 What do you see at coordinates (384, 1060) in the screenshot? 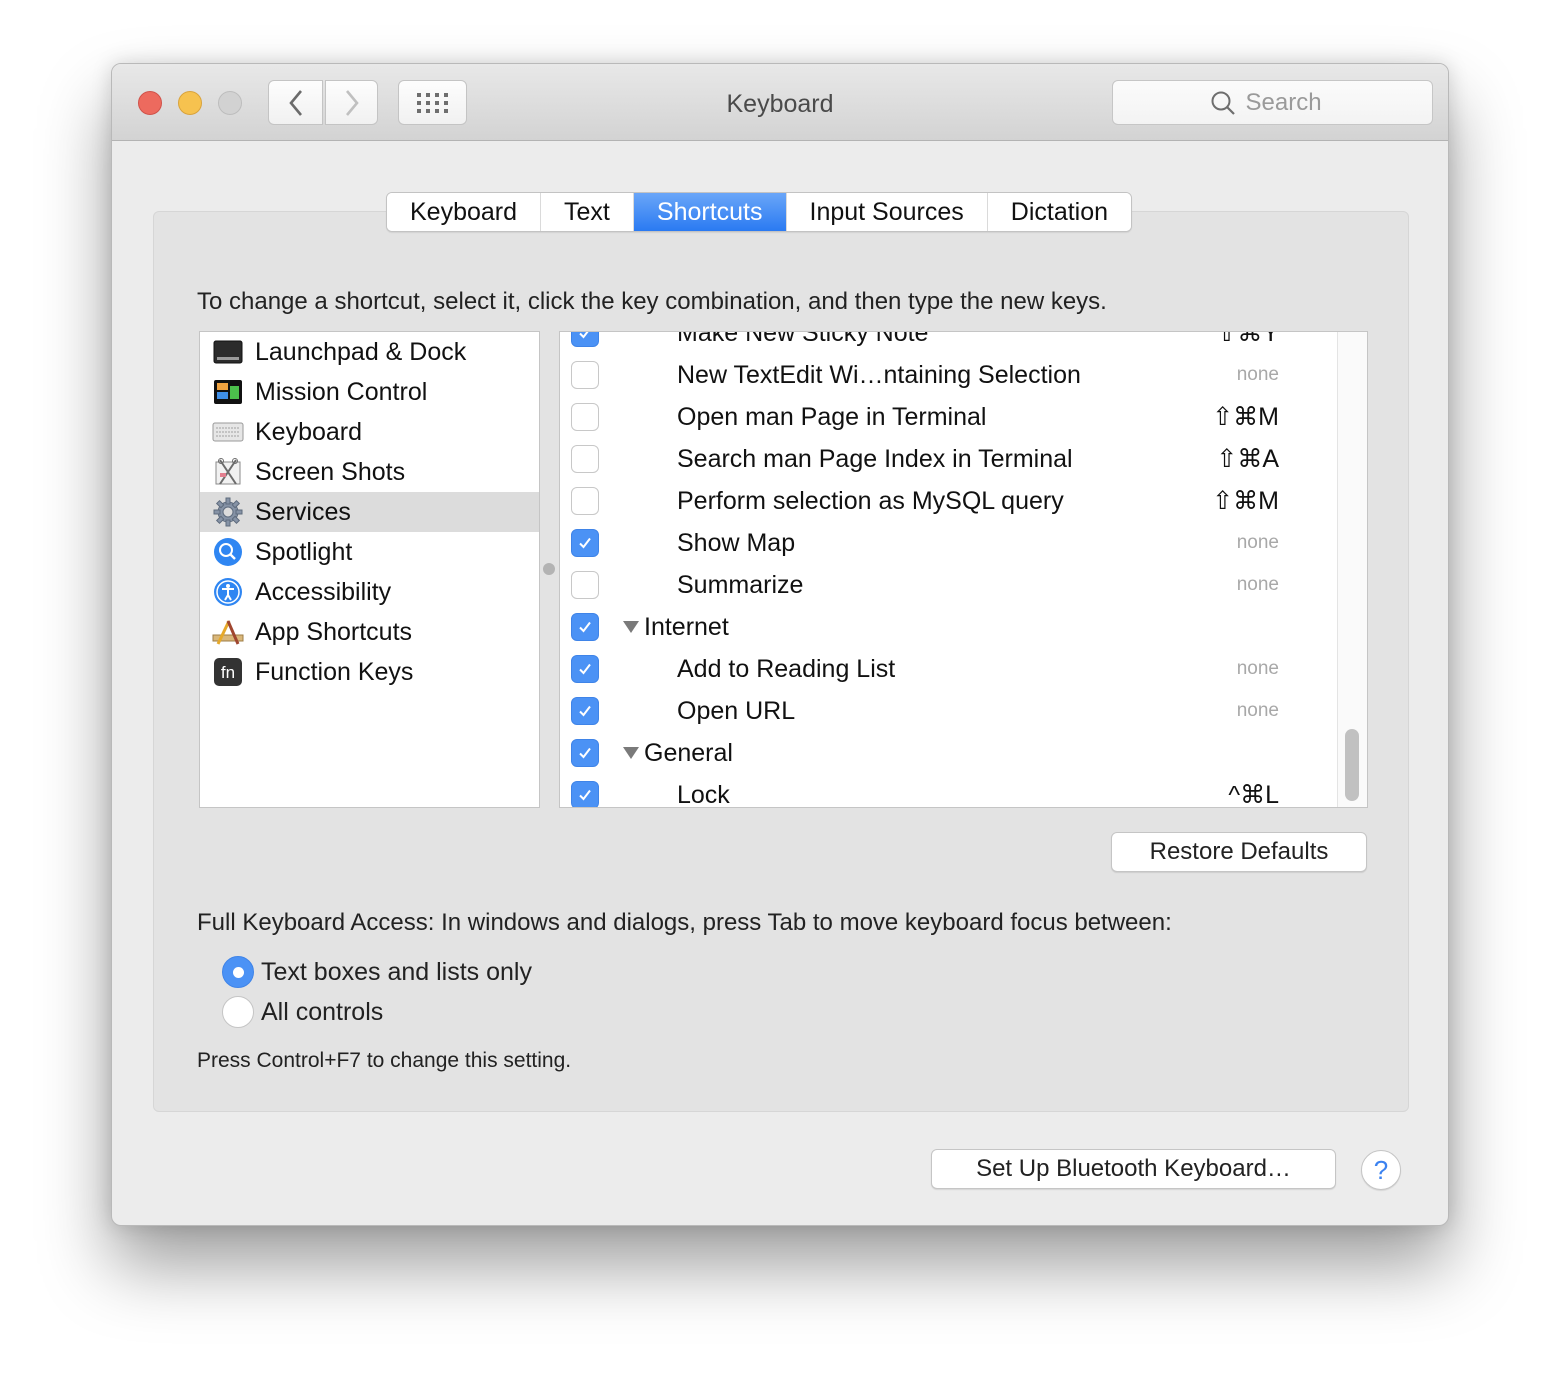
I see `keyboard-access-note: Press Control+F7 to change this setting.` at bounding box center [384, 1060].